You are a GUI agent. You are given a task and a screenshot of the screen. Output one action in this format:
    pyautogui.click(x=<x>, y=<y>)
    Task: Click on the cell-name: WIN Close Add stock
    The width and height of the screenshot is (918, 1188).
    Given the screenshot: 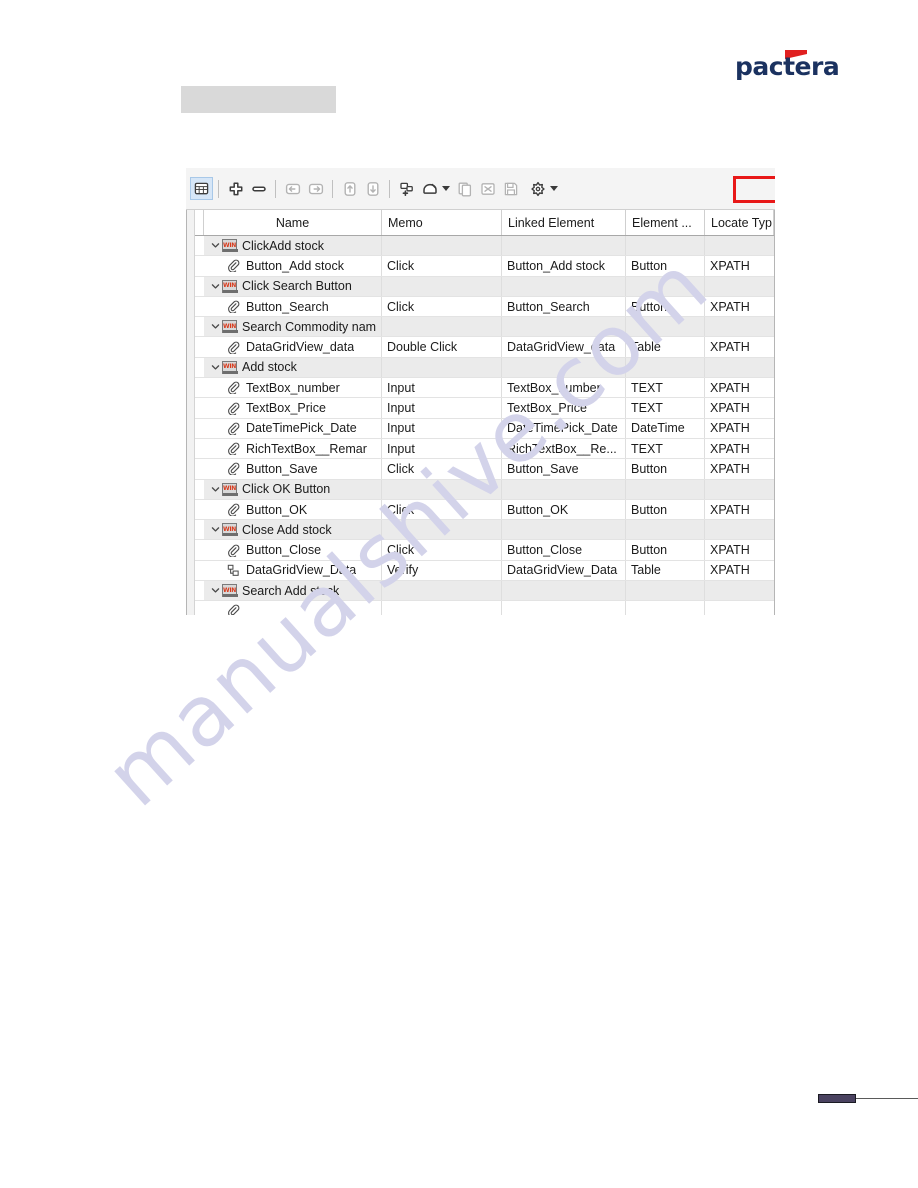 What is the action you would take?
    pyautogui.click(x=293, y=530)
    